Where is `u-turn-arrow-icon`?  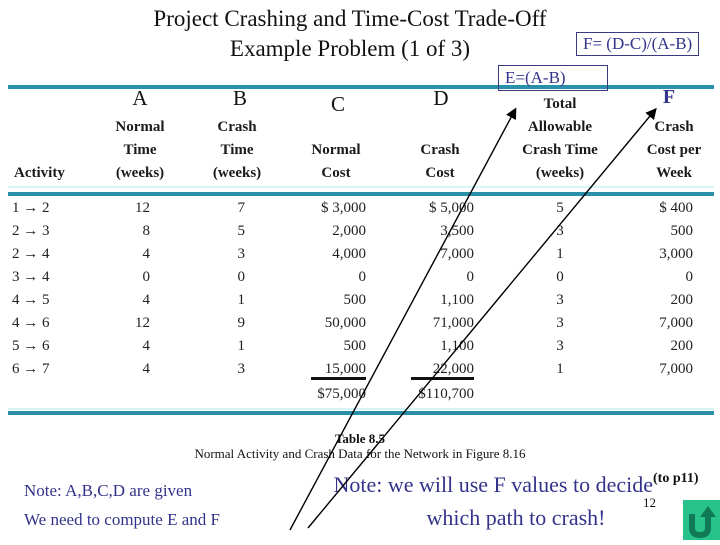
u-turn-arrow-icon is located at coordinates (702, 522).